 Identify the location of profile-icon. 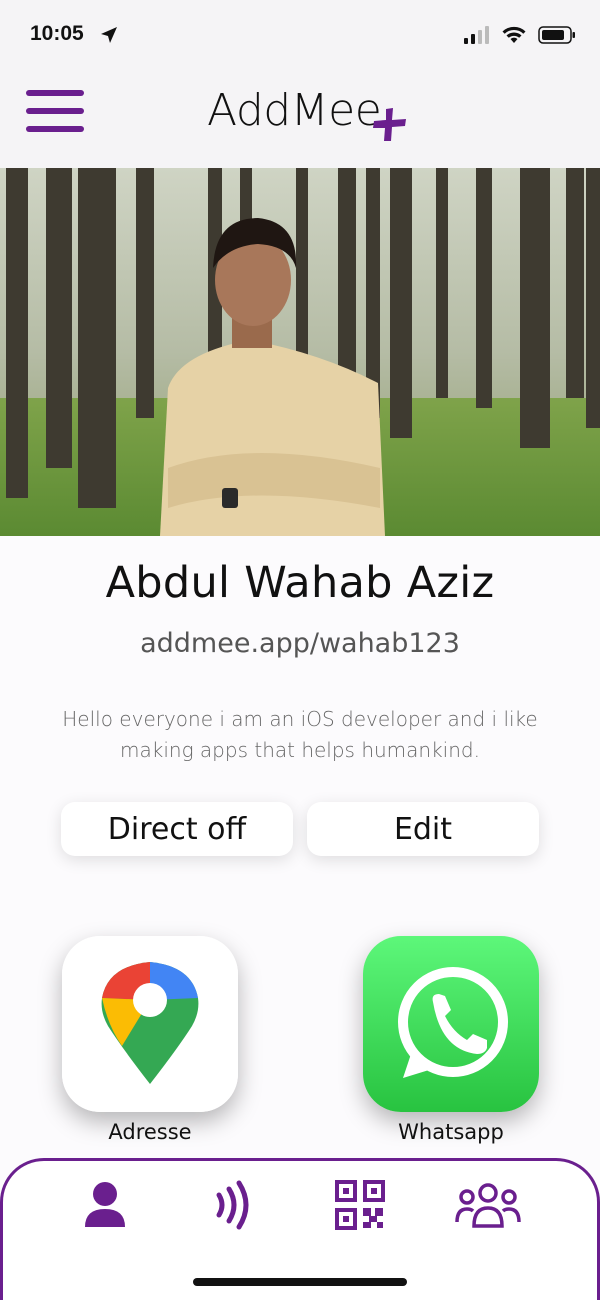
(105, 1204).